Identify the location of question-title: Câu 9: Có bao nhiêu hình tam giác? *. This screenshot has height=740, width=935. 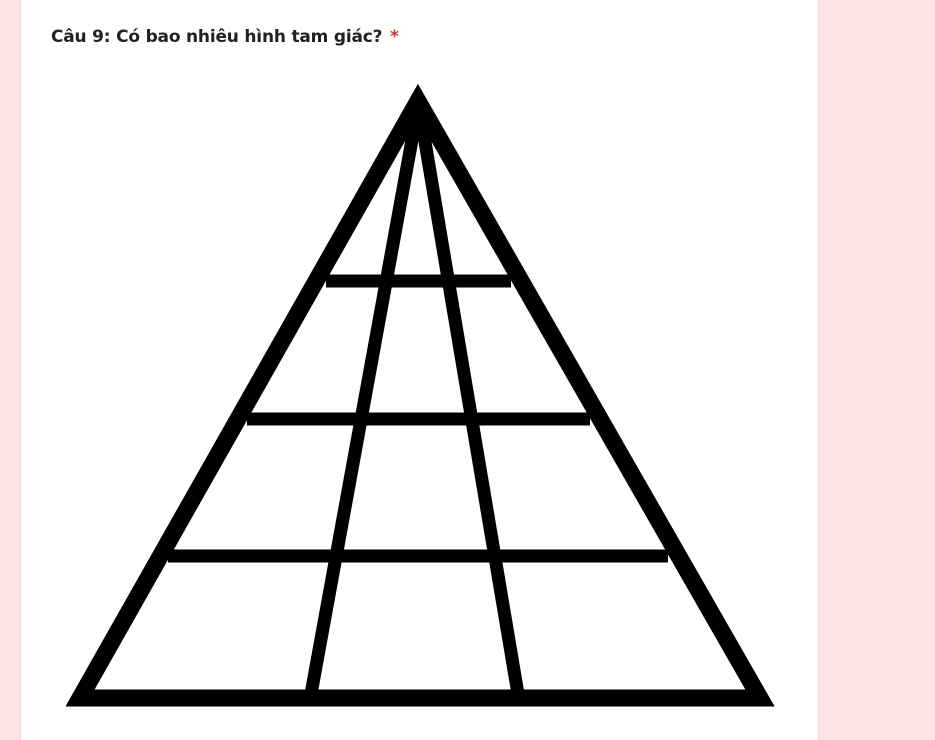
(225, 37).